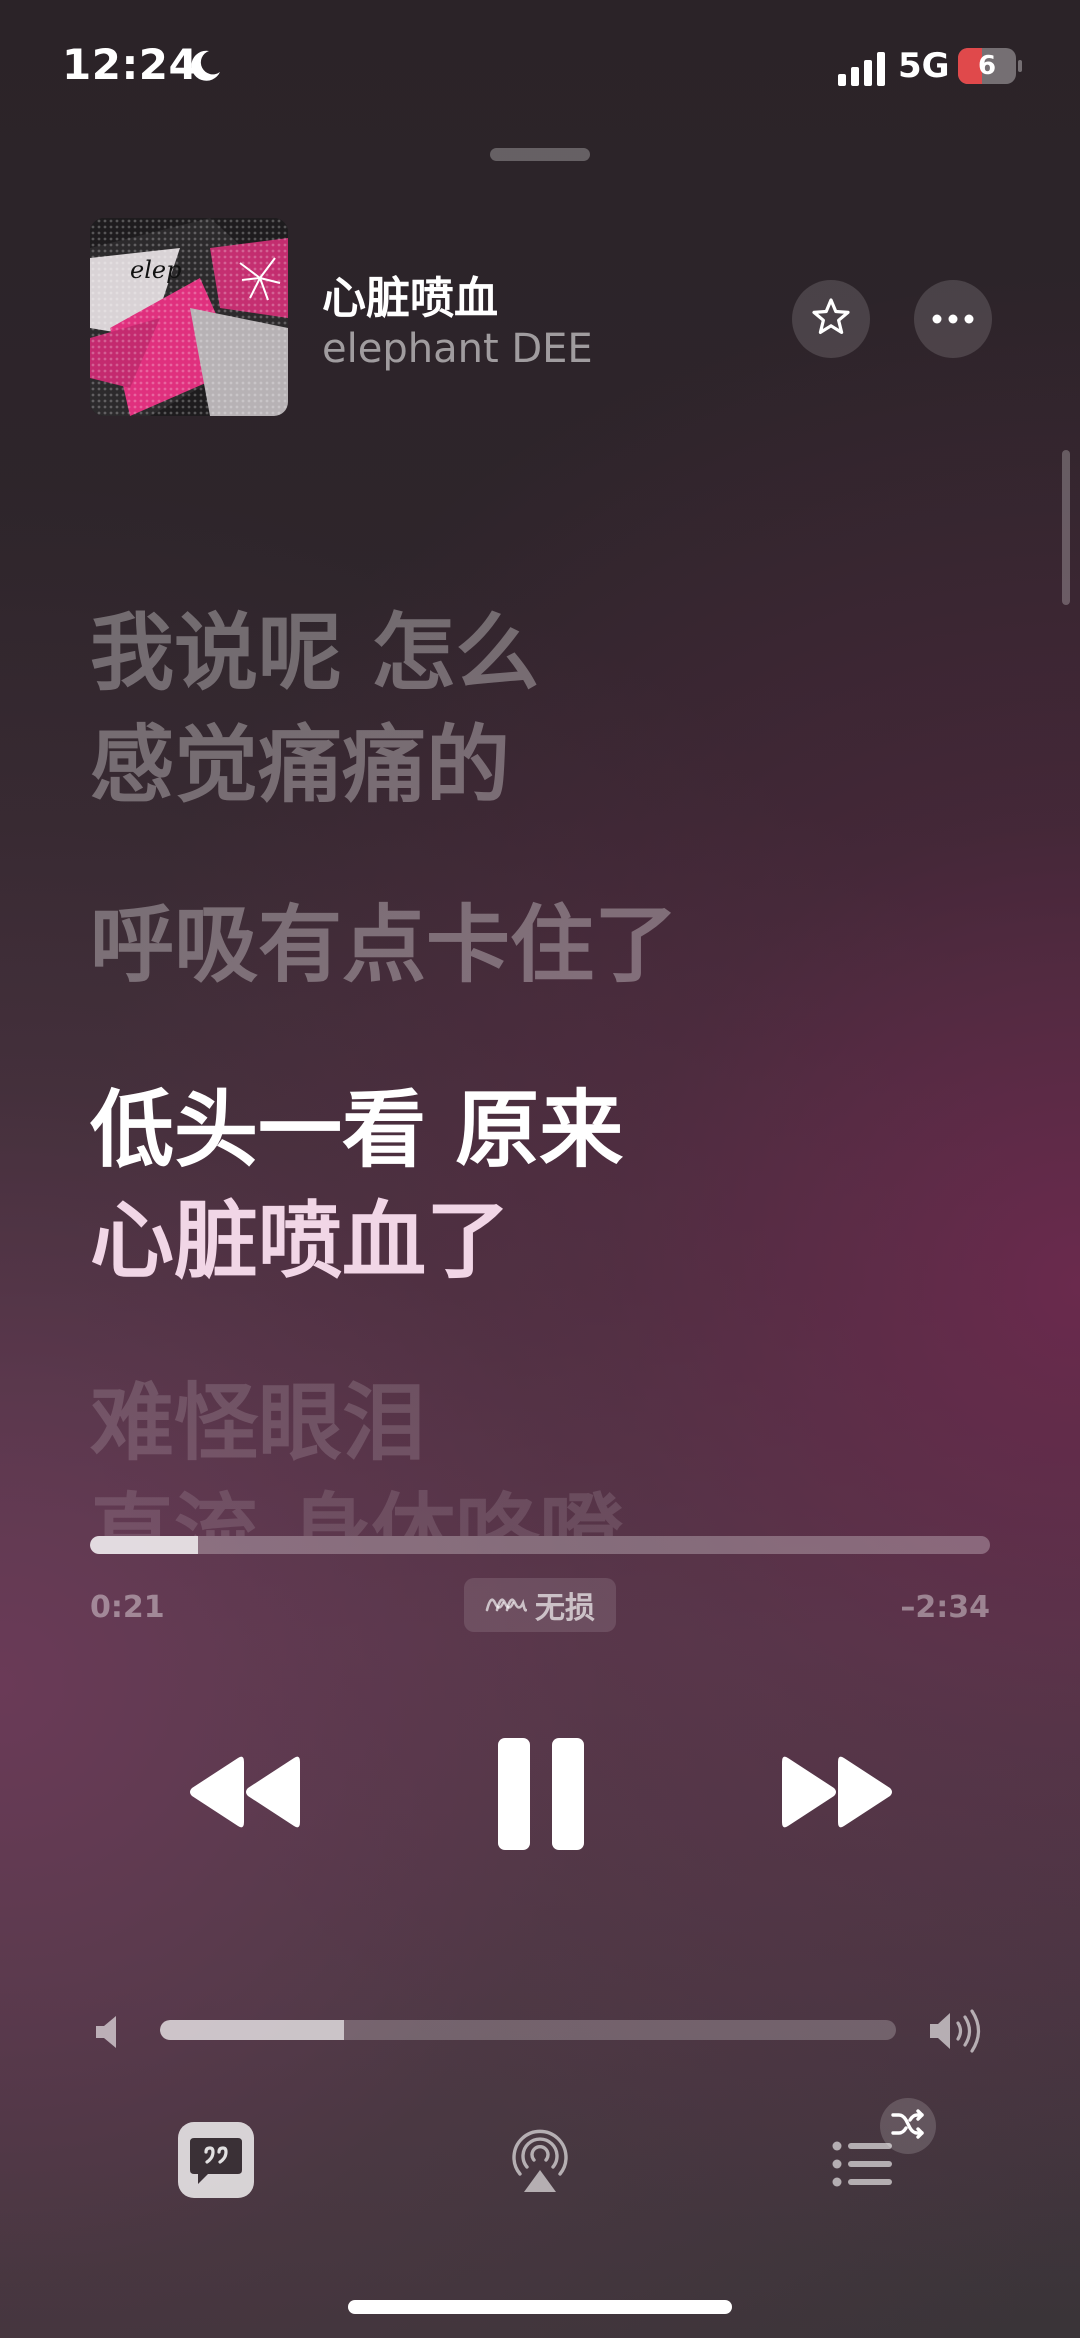  I want to click on battery-icon: 6, so click(990, 68).